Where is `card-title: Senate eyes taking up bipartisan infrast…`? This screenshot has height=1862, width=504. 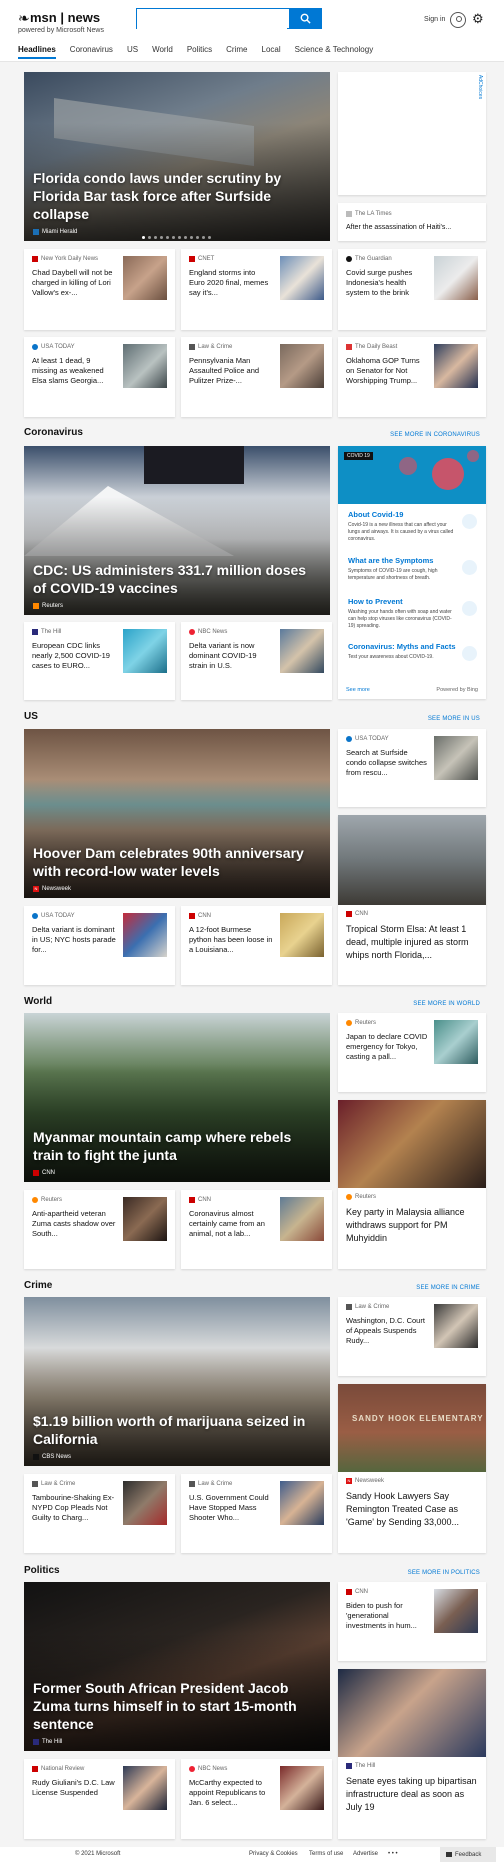
card-title: Senate eyes taking up bipartisan infrast… is located at coordinates (412, 1794).